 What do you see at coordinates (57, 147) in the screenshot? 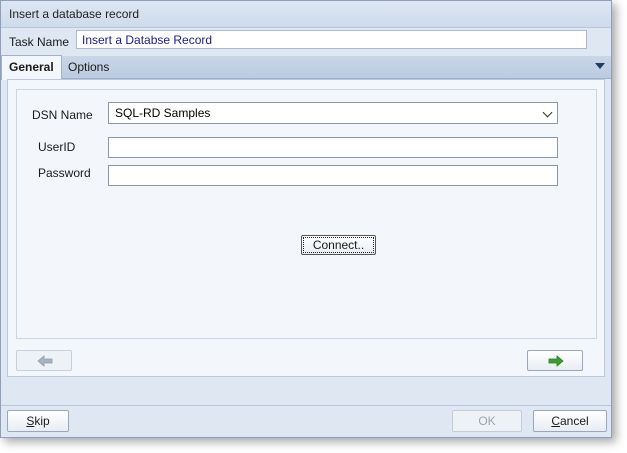
I see `userid-label: UserID` at bounding box center [57, 147].